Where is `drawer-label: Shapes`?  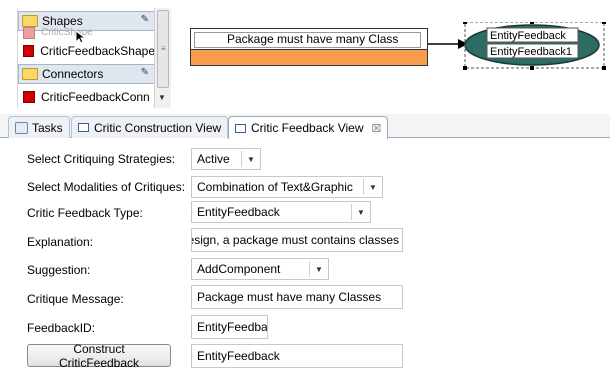 drawer-label: Shapes is located at coordinates (62, 21).